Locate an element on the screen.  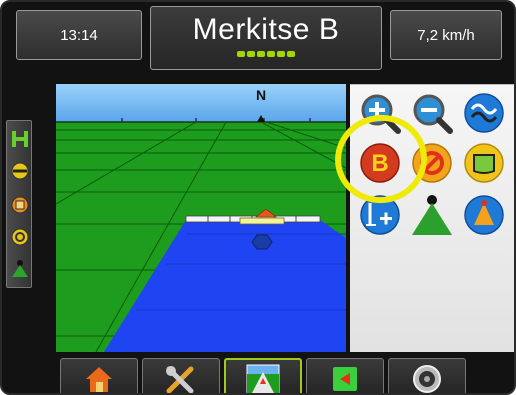
vehicle-icon is located at coordinates (20, 269).